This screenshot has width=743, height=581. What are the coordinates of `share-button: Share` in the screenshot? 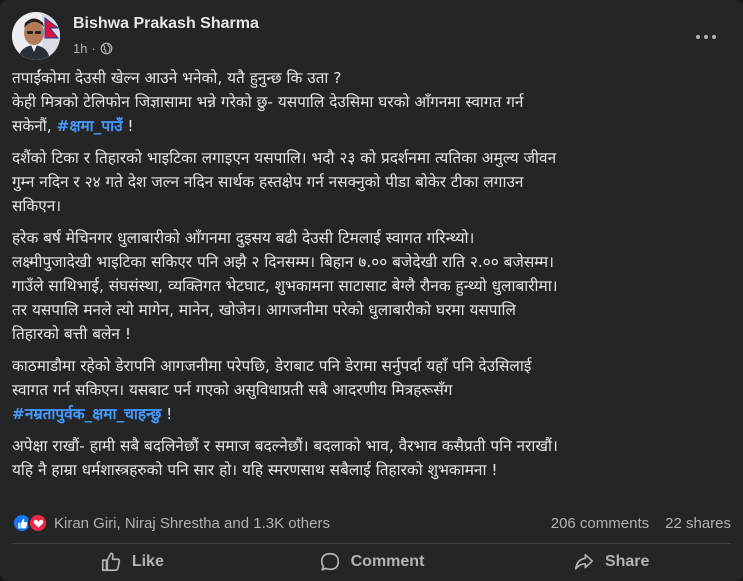 It's located at (611, 562).